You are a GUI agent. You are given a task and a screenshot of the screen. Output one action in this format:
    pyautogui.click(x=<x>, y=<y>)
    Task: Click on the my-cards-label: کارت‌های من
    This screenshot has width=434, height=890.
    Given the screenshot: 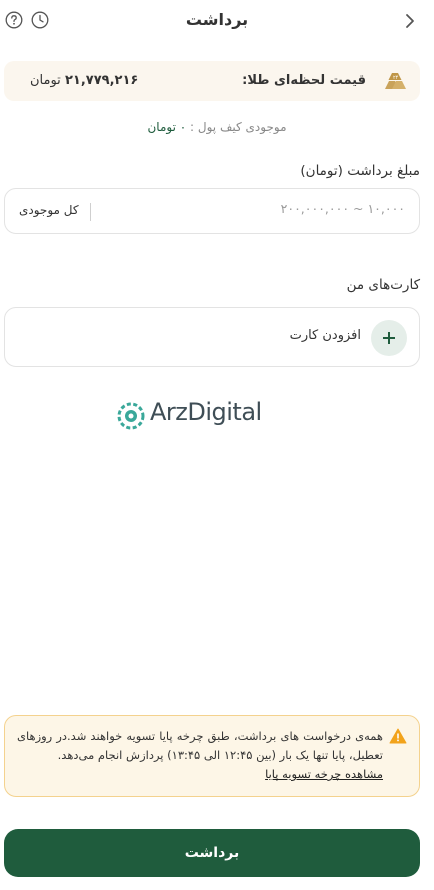 What is the action you would take?
    pyautogui.click(x=383, y=285)
    